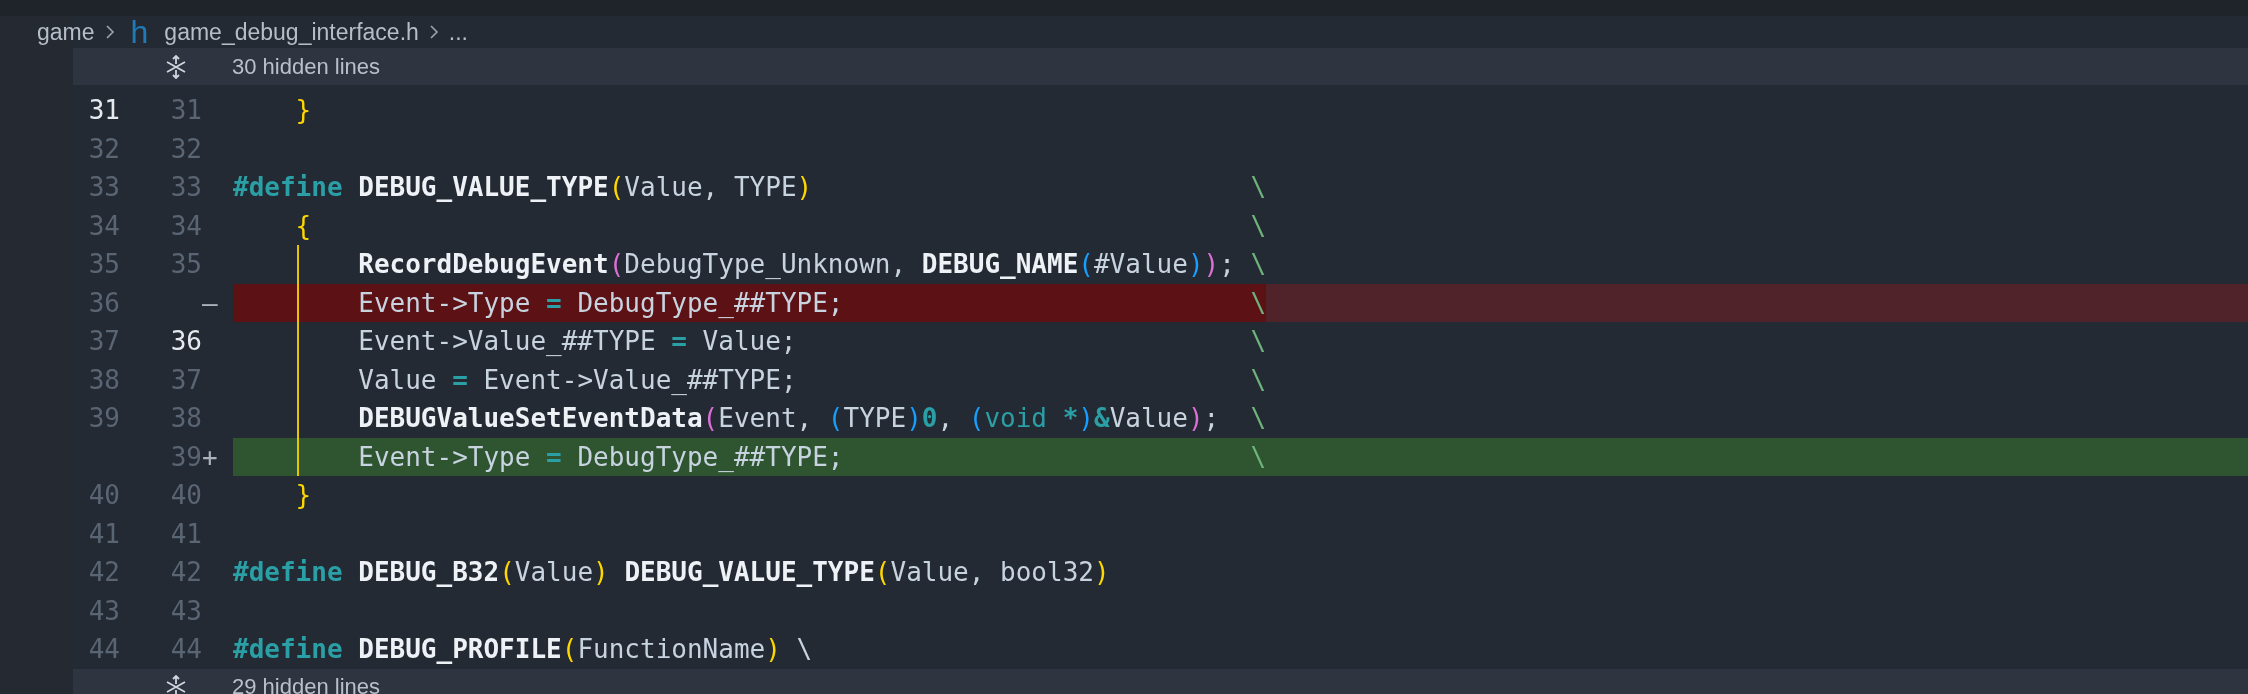  What do you see at coordinates (1160, 681) in the screenshot?
I see `hidden-lines-bar: 29 hidden lines` at bounding box center [1160, 681].